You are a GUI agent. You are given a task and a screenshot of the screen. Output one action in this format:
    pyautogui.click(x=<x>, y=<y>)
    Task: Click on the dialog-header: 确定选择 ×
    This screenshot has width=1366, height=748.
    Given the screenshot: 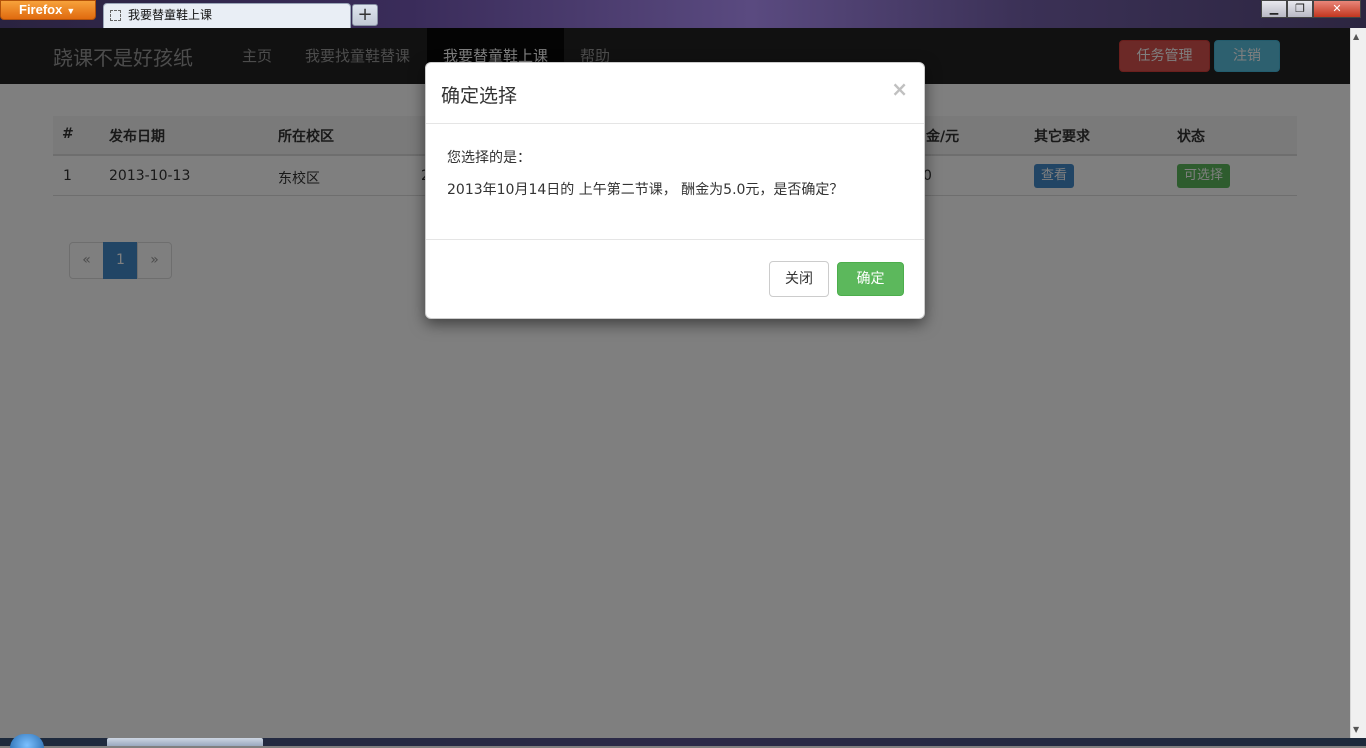 What is the action you would take?
    pyautogui.click(x=675, y=93)
    